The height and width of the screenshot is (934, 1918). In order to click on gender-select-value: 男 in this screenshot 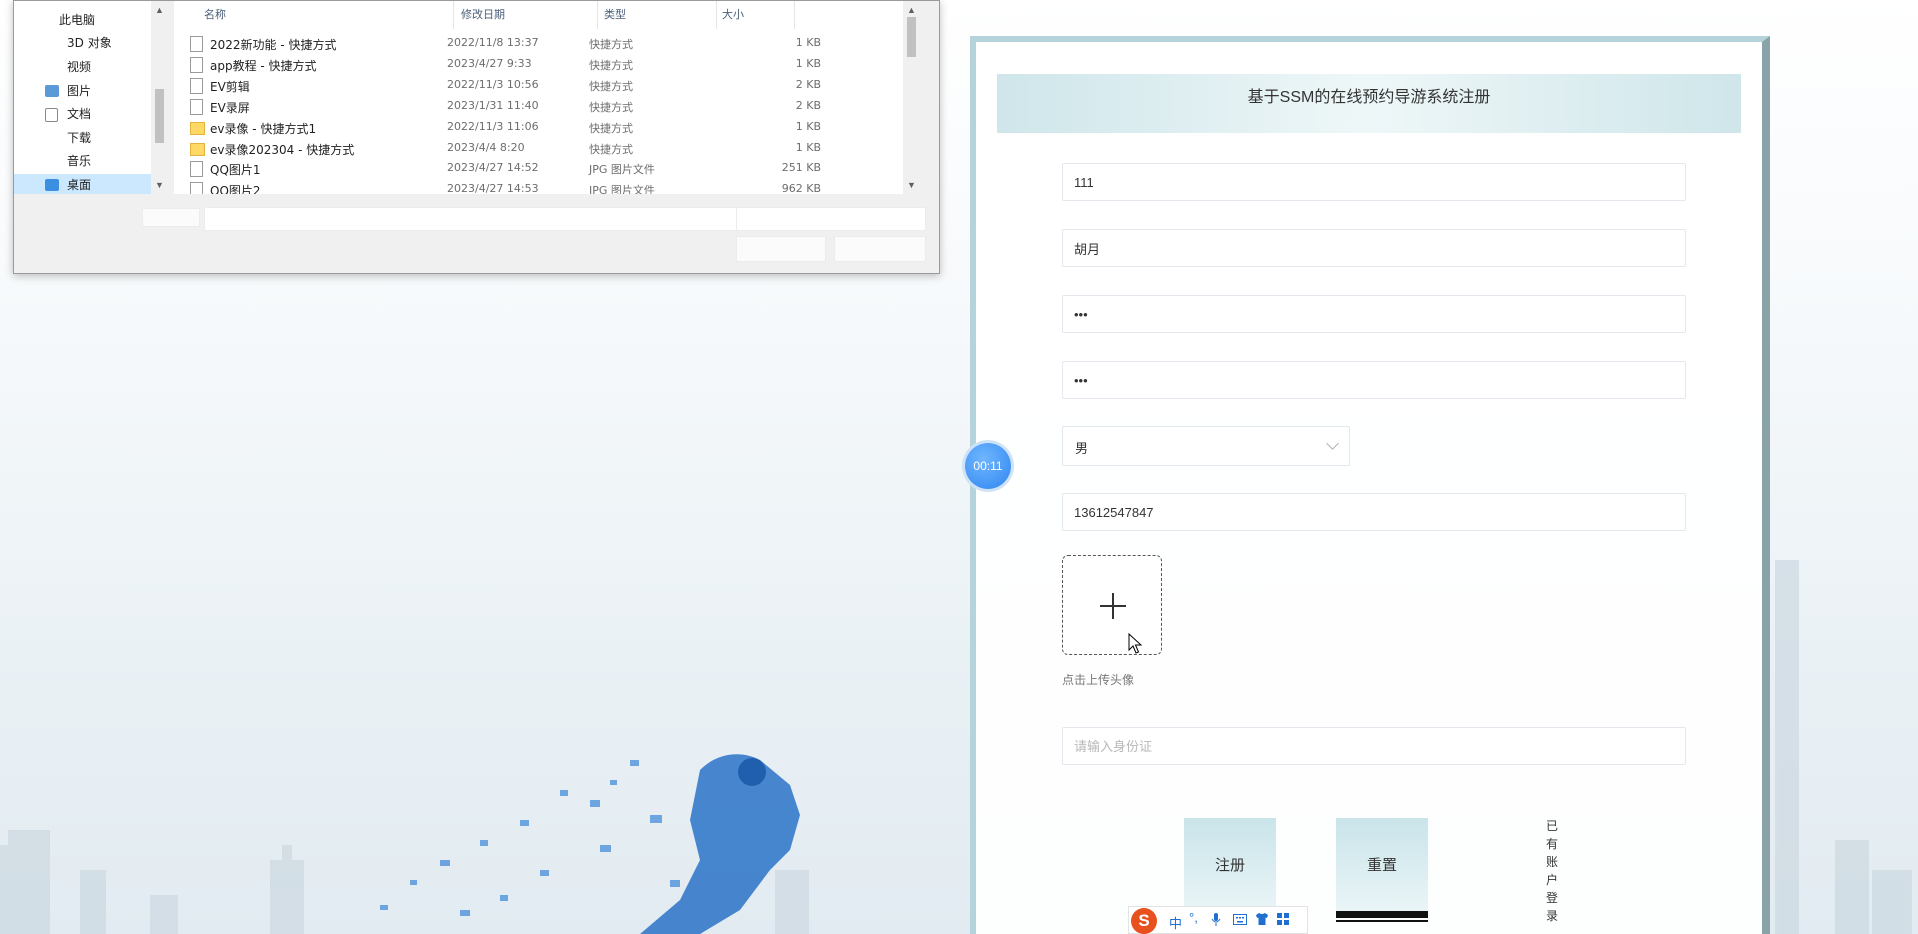, I will do `click(1082, 448)`.